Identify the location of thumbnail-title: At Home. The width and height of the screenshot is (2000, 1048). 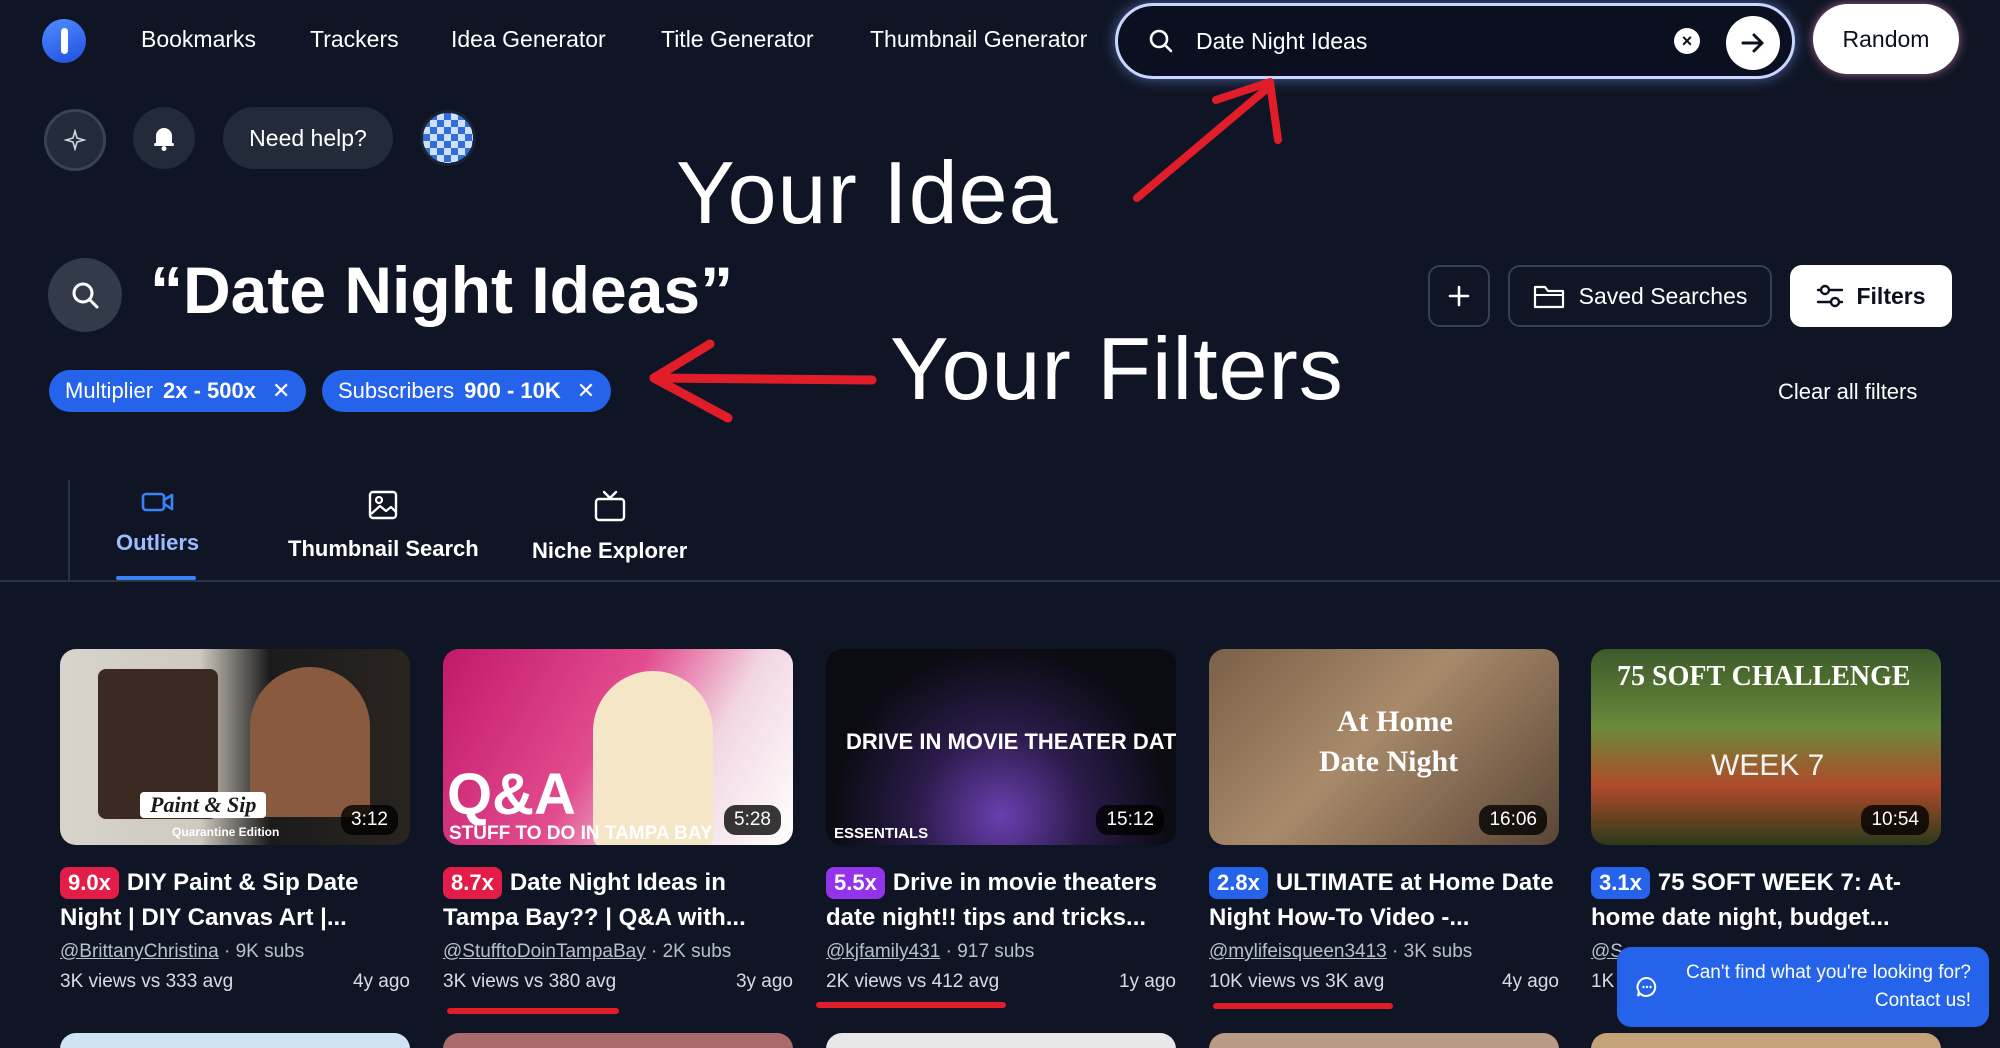
(1395, 721).